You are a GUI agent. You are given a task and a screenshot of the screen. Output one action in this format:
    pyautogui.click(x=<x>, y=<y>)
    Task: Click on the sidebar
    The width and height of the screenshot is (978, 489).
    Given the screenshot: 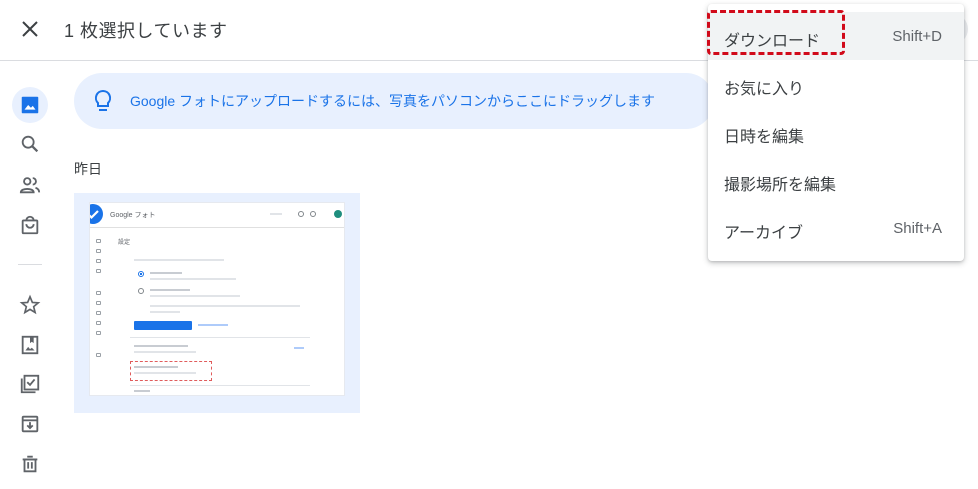 What is the action you would take?
    pyautogui.click(x=31, y=275)
    